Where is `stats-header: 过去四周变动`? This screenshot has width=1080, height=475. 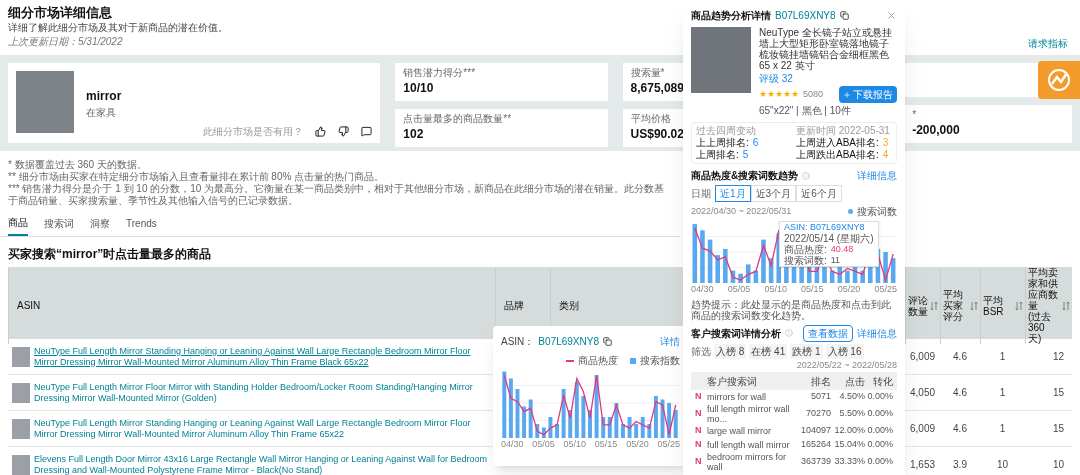 stats-header: 过去四周变动 is located at coordinates (726, 131).